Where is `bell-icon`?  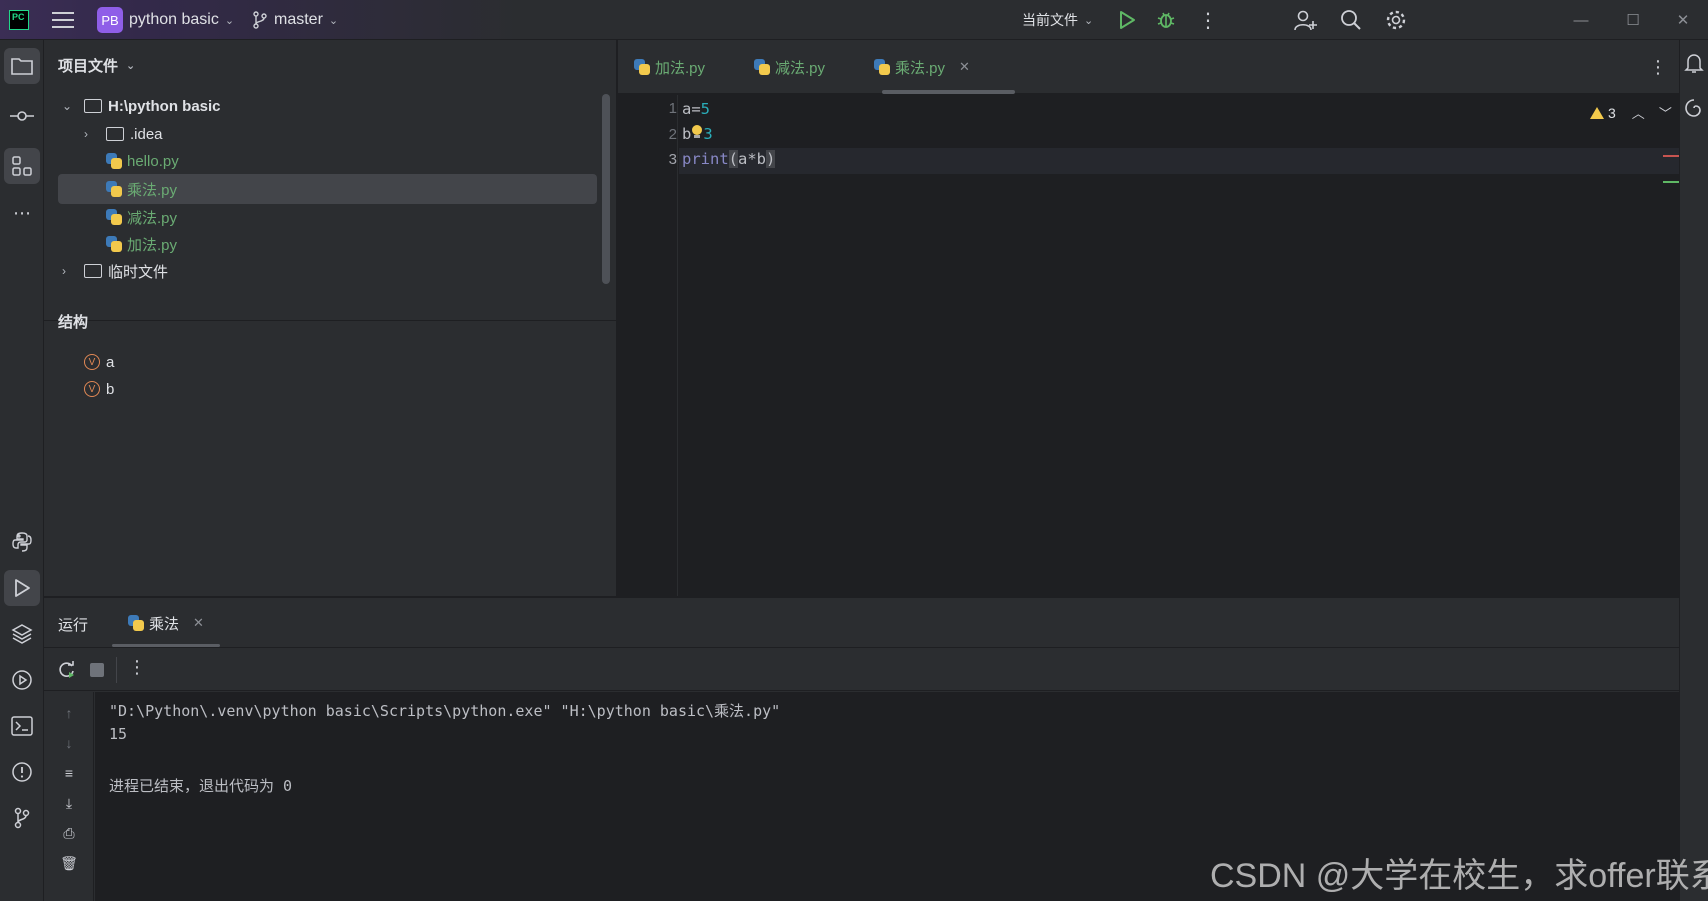 bell-icon is located at coordinates (1694, 63).